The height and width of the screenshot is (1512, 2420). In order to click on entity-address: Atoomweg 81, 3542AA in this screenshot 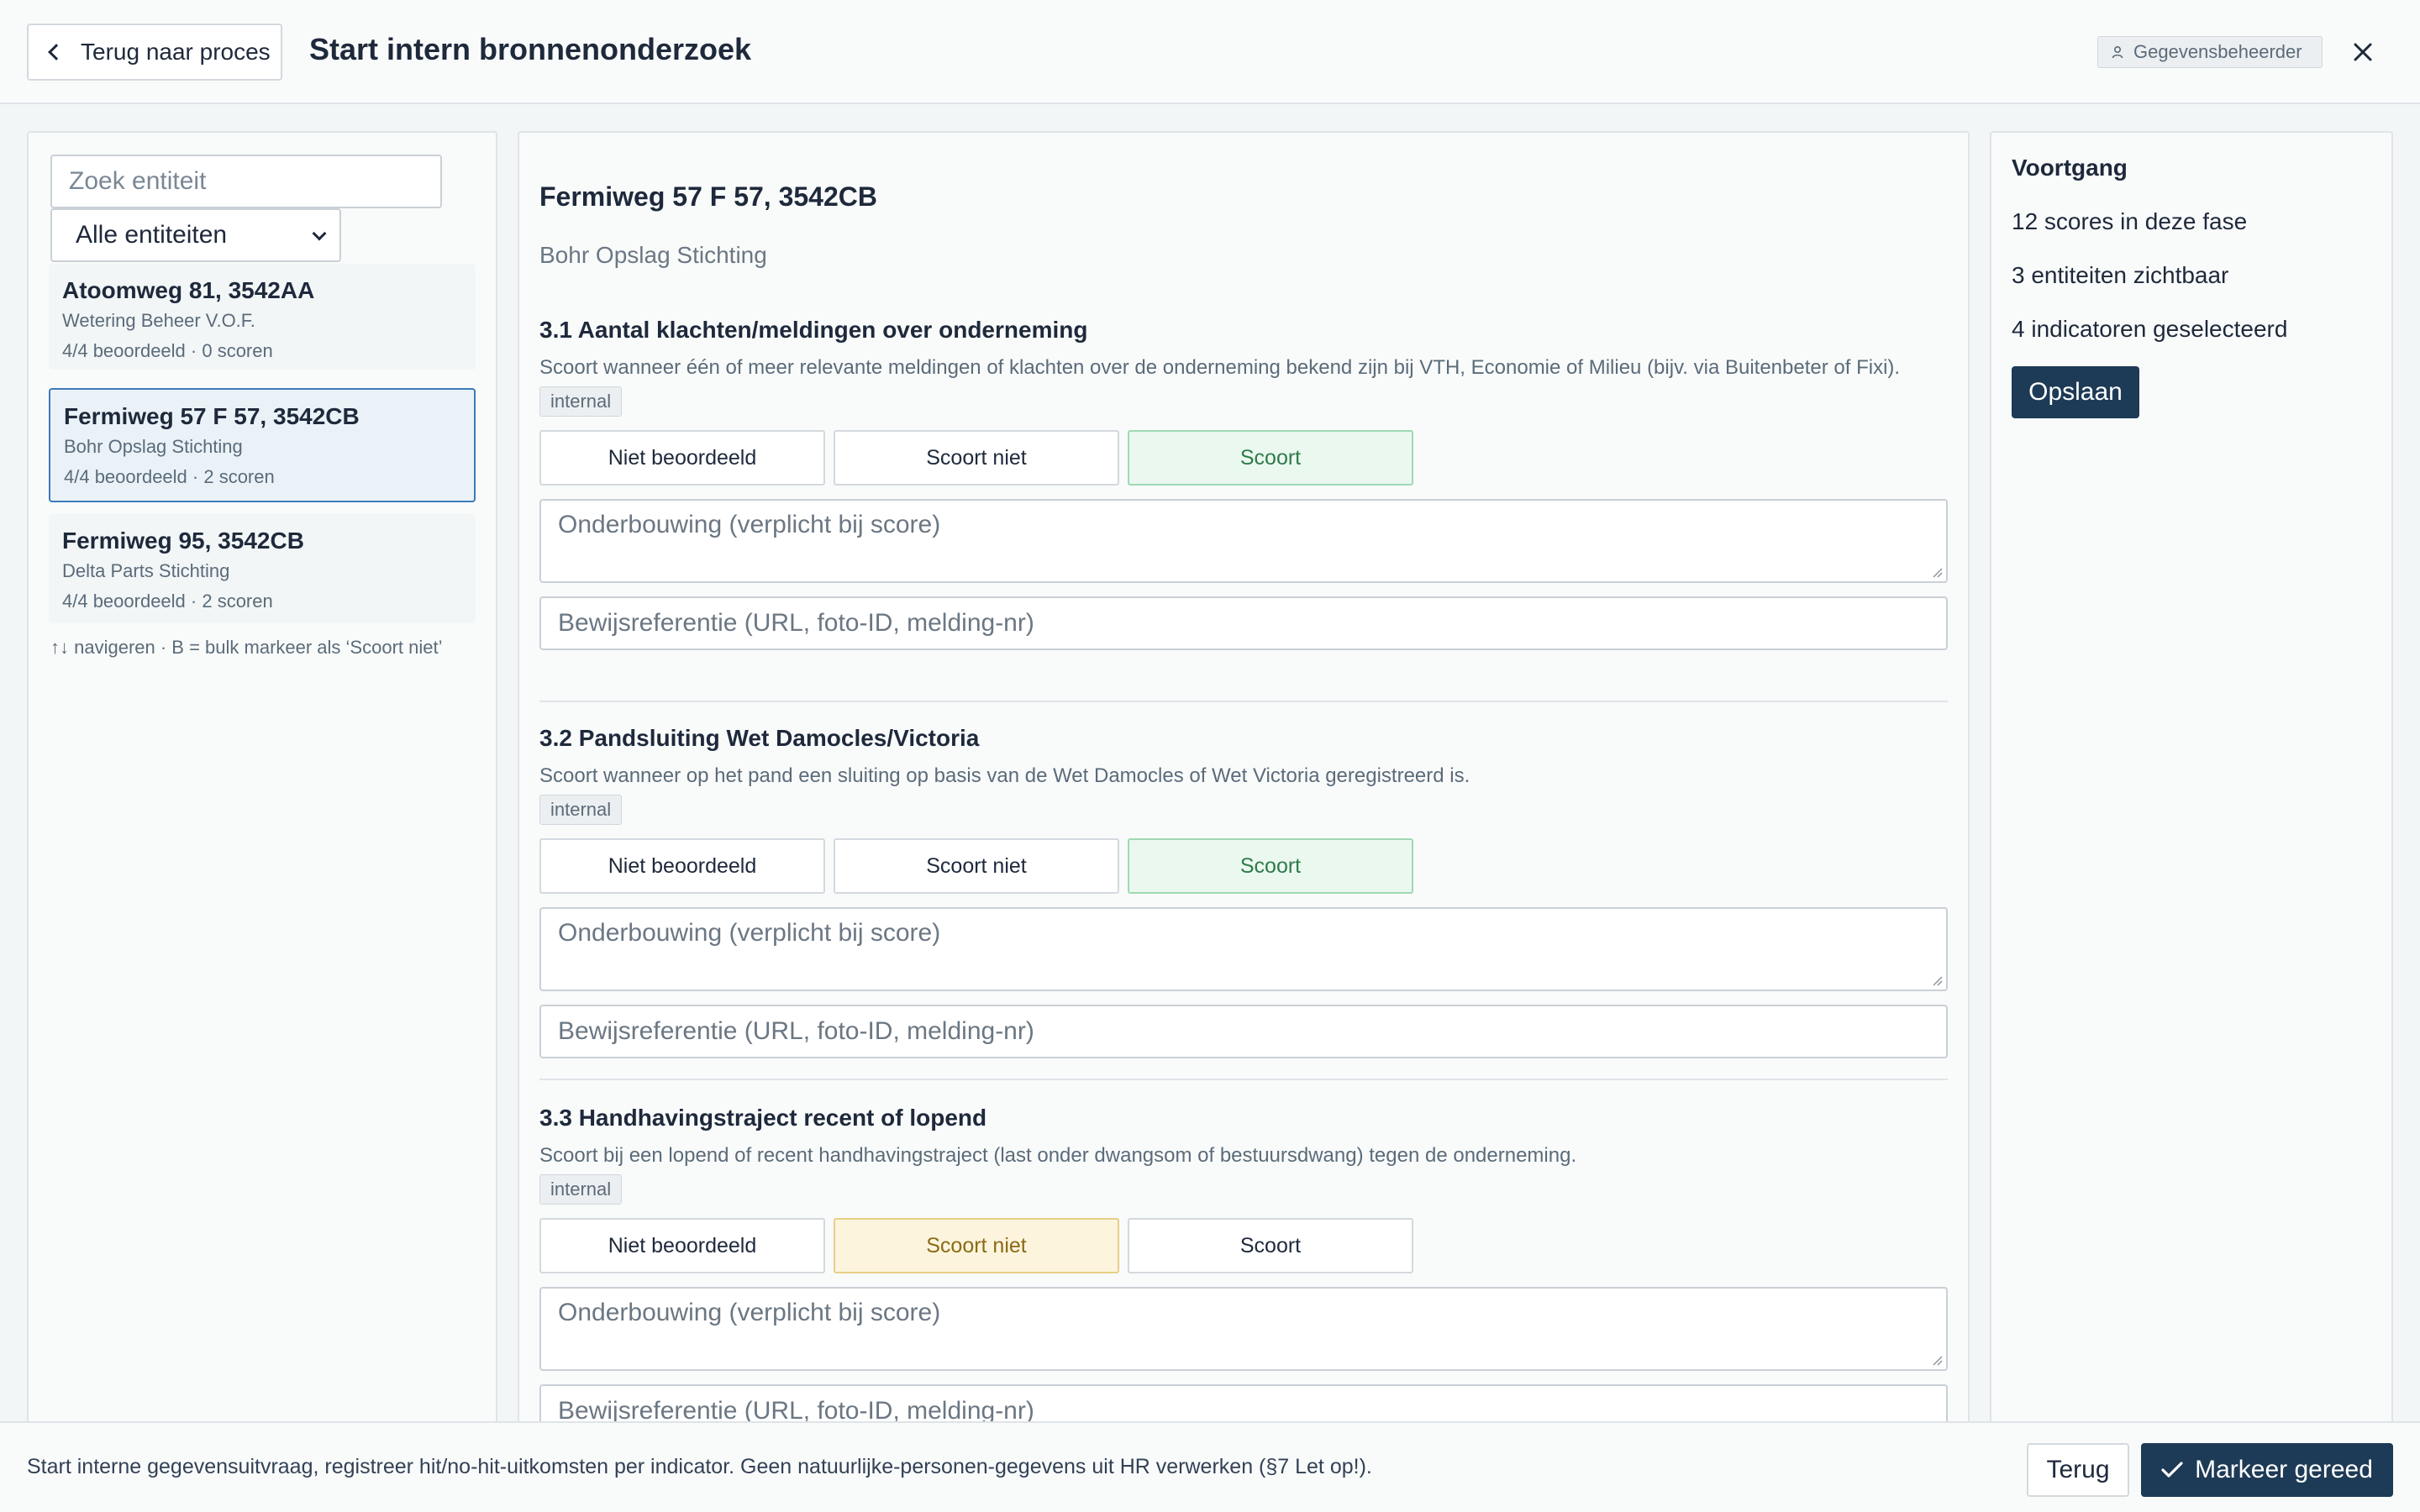, I will do `click(188, 290)`.